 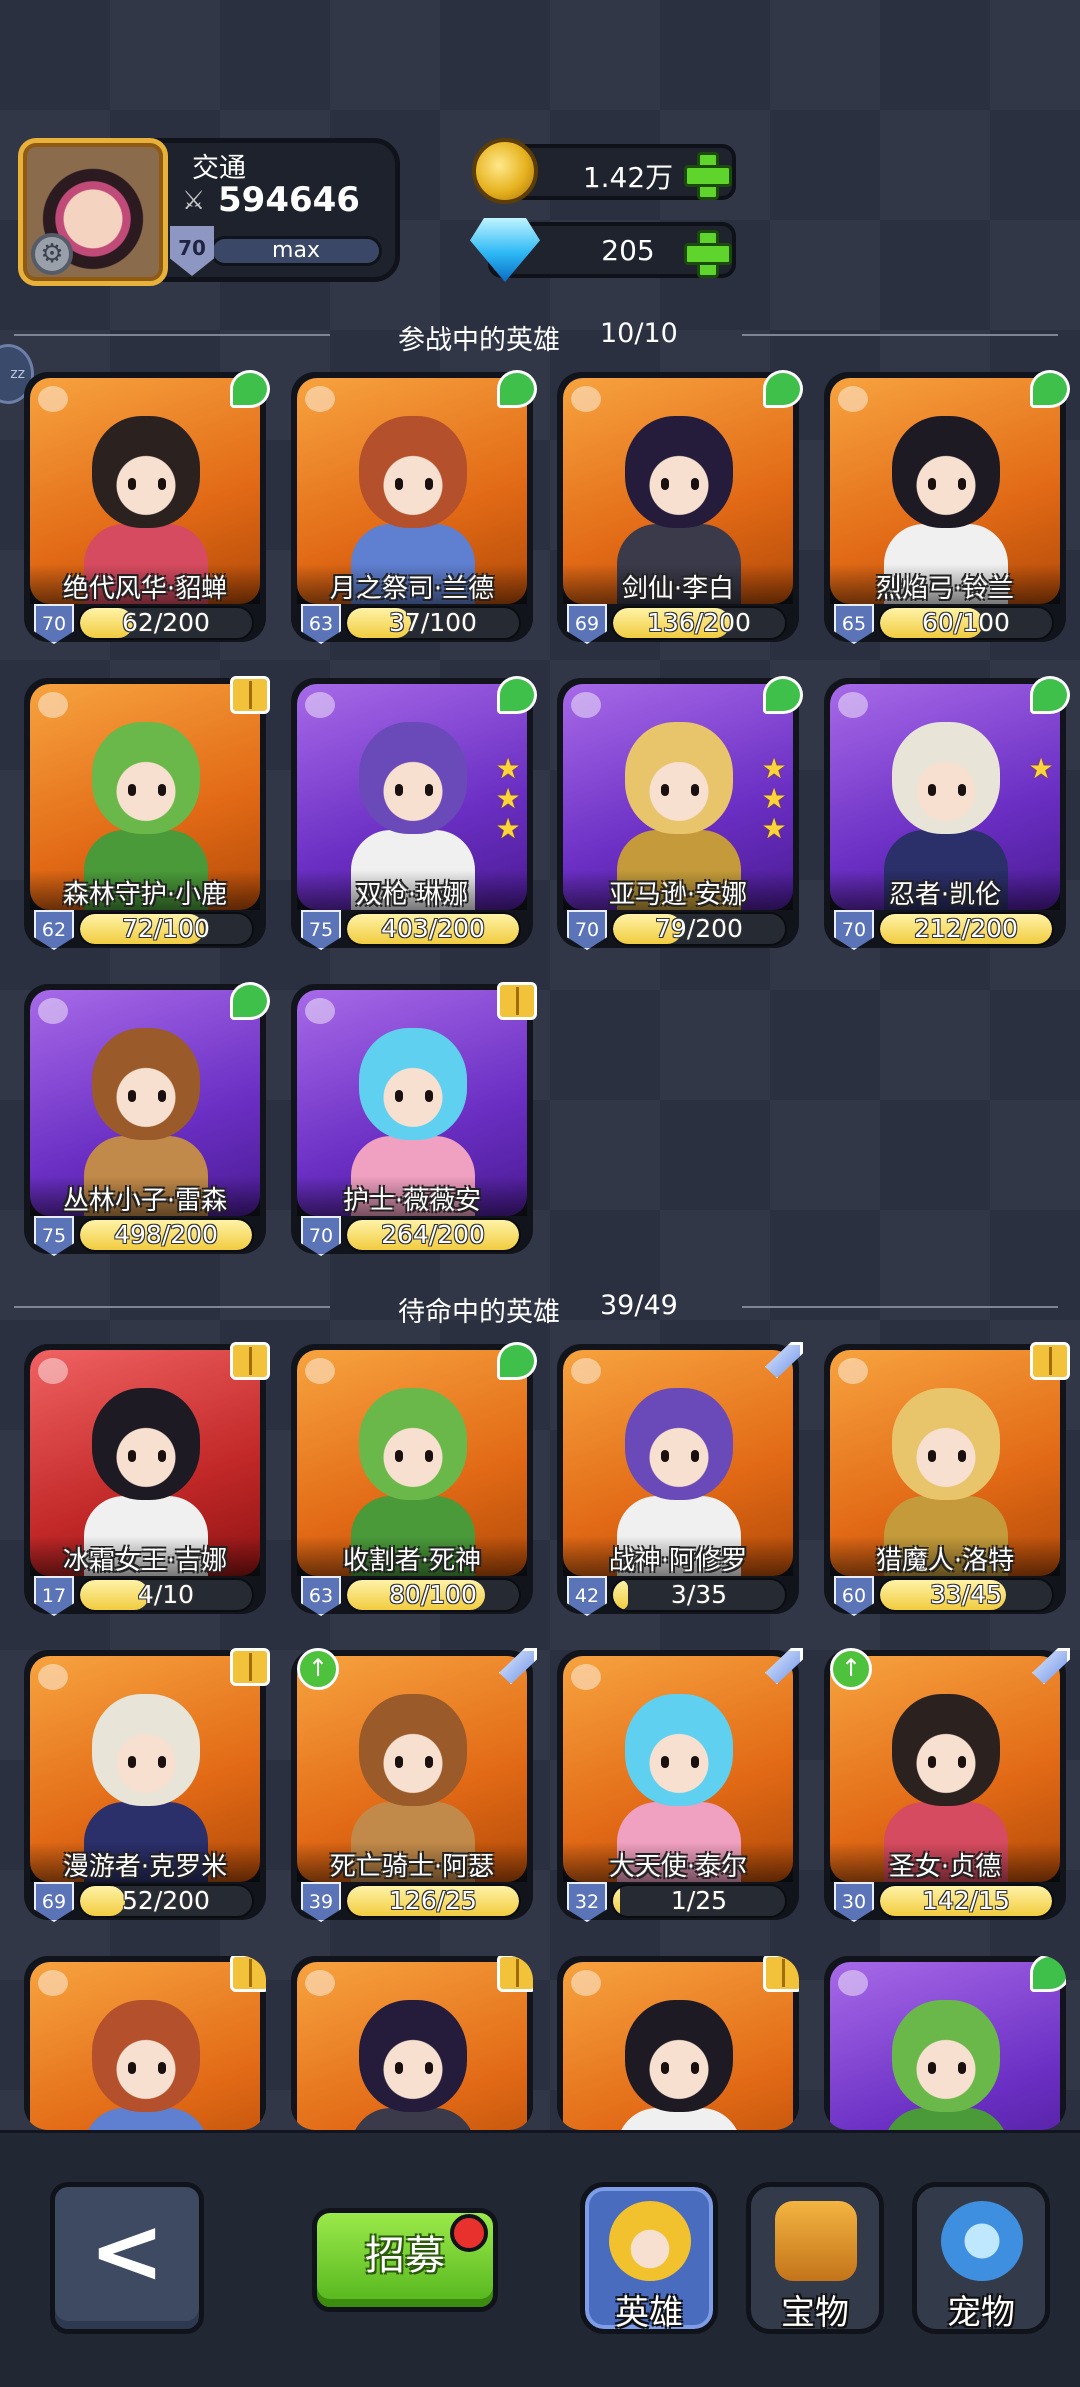 I want to click on standby-hero-card: 大天使·泰尔 1/25 32, so click(x=680, y=1785).